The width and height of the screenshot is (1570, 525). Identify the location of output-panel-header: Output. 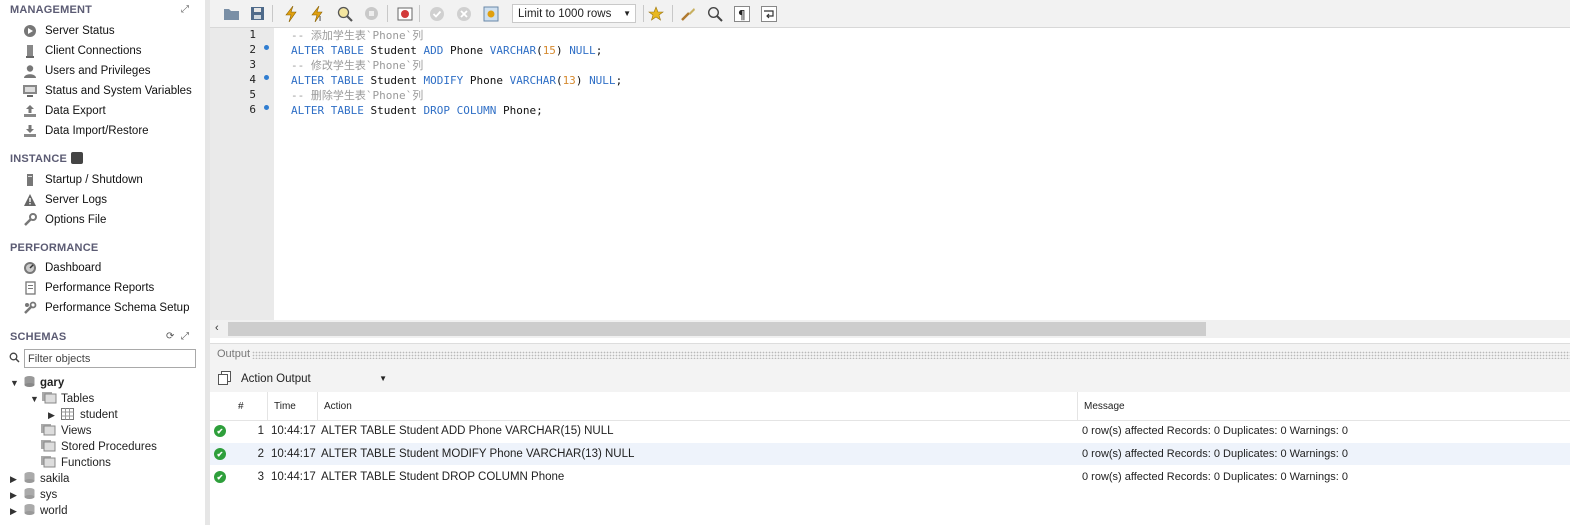
(890, 354).